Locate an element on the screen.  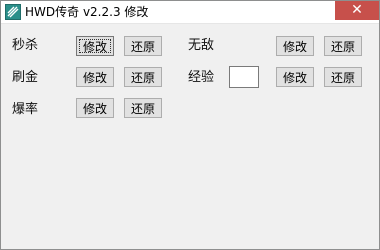
close-icon: ✕ is located at coordinates (357, 10).